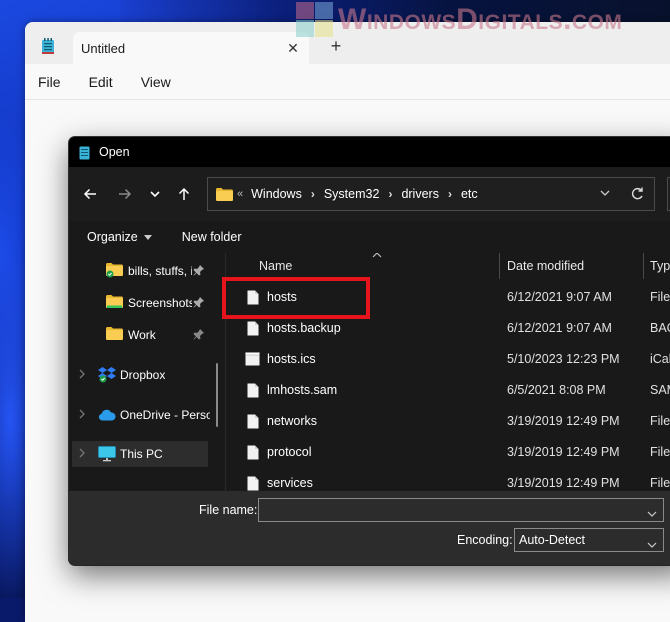 The height and width of the screenshot is (622, 670). I want to click on this-pc-icon, so click(107, 454).